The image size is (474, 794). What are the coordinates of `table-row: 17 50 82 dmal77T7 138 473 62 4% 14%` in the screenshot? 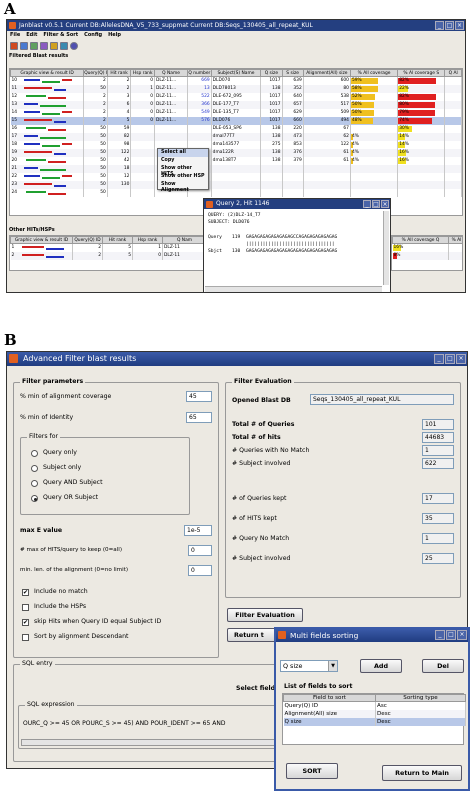 It's located at (236, 136).